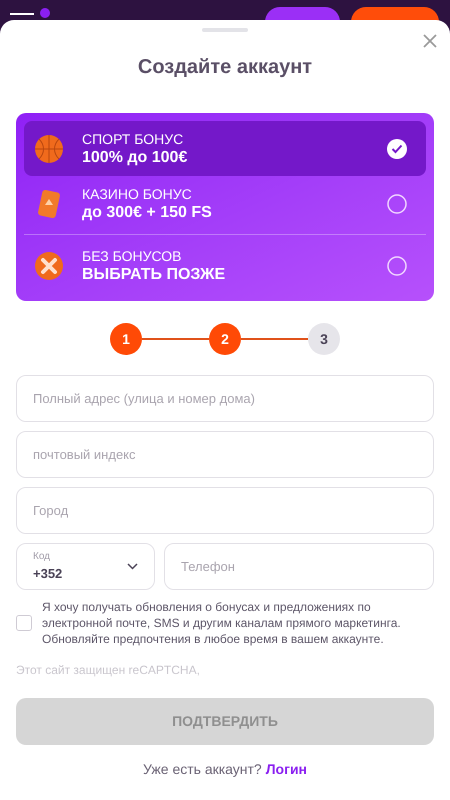 The width and height of the screenshot is (450, 800). What do you see at coordinates (47, 573) in the screenshot?
I see `field-value: +352` at bounding box center [47, 573].